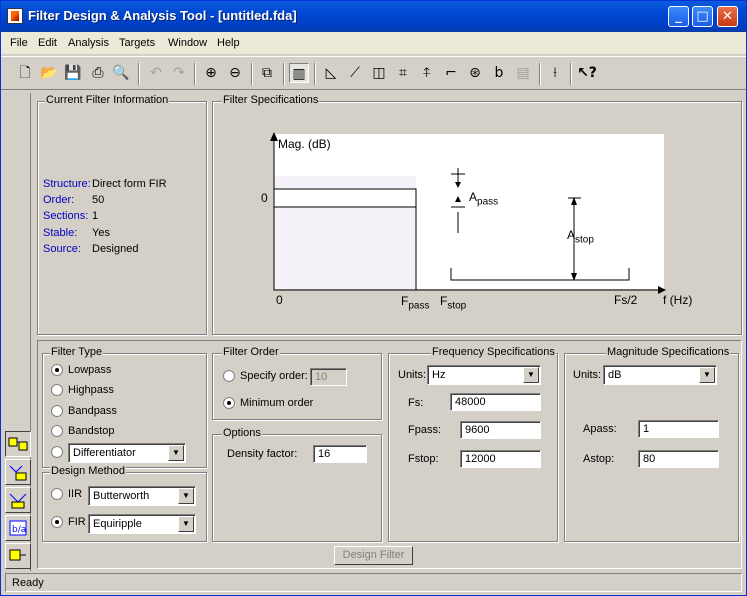  What do you see at coordinates (211, 73) in the screenshot?
I see `zoom-in-icon: ⊕` at bounding box center [211, 73].